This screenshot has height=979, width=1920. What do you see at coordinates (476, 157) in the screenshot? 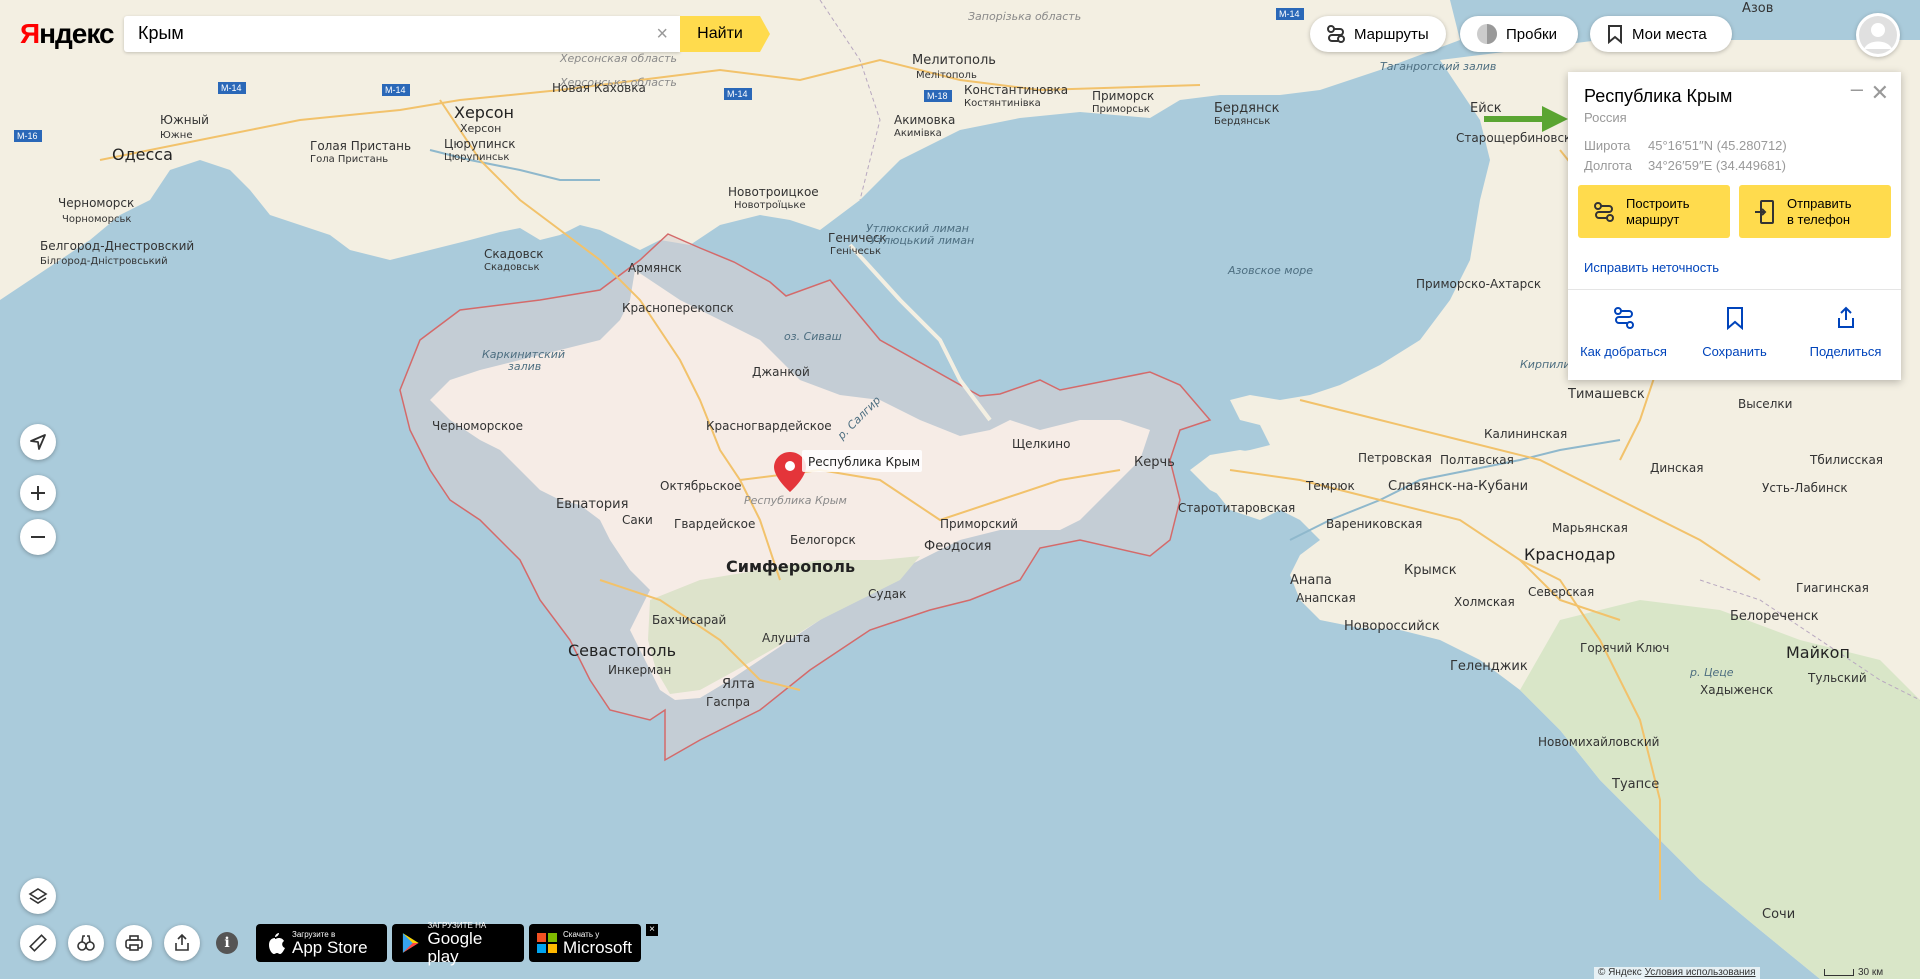
I see `label-tsyurupinsk-ua: Цюрупинськ` at bounding box center [476, 157].